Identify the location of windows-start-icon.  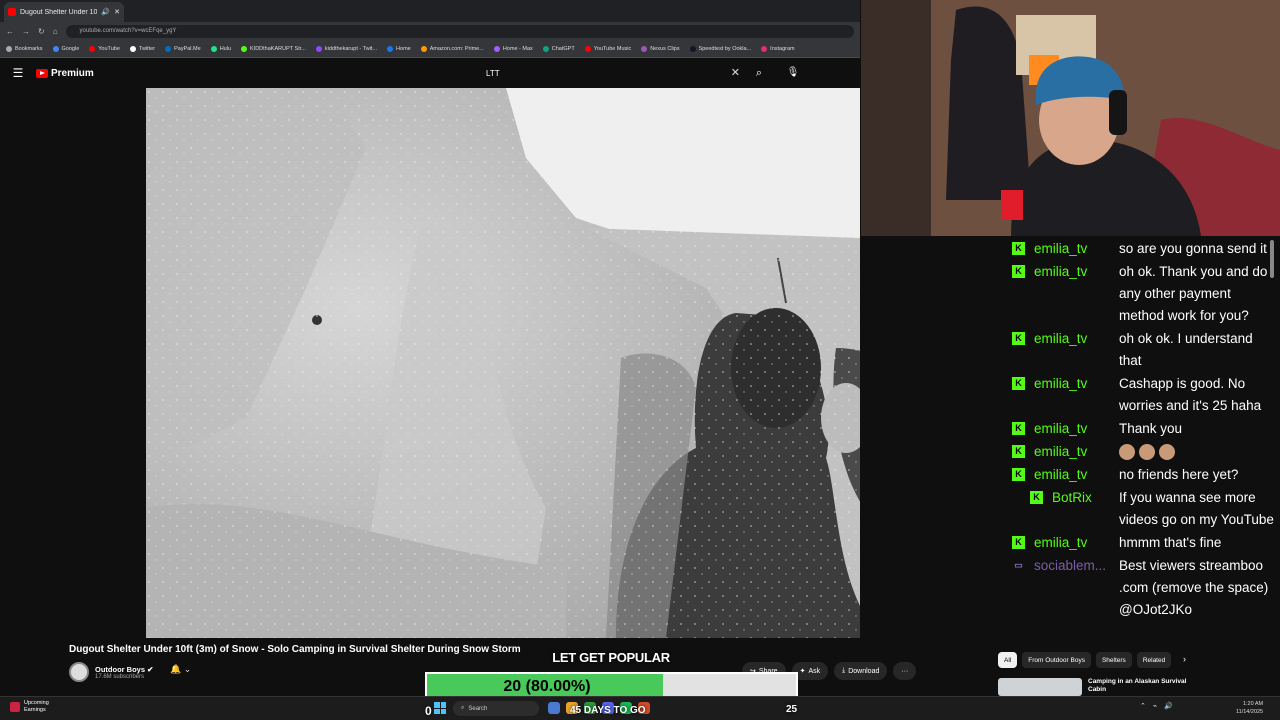
(440, 708).